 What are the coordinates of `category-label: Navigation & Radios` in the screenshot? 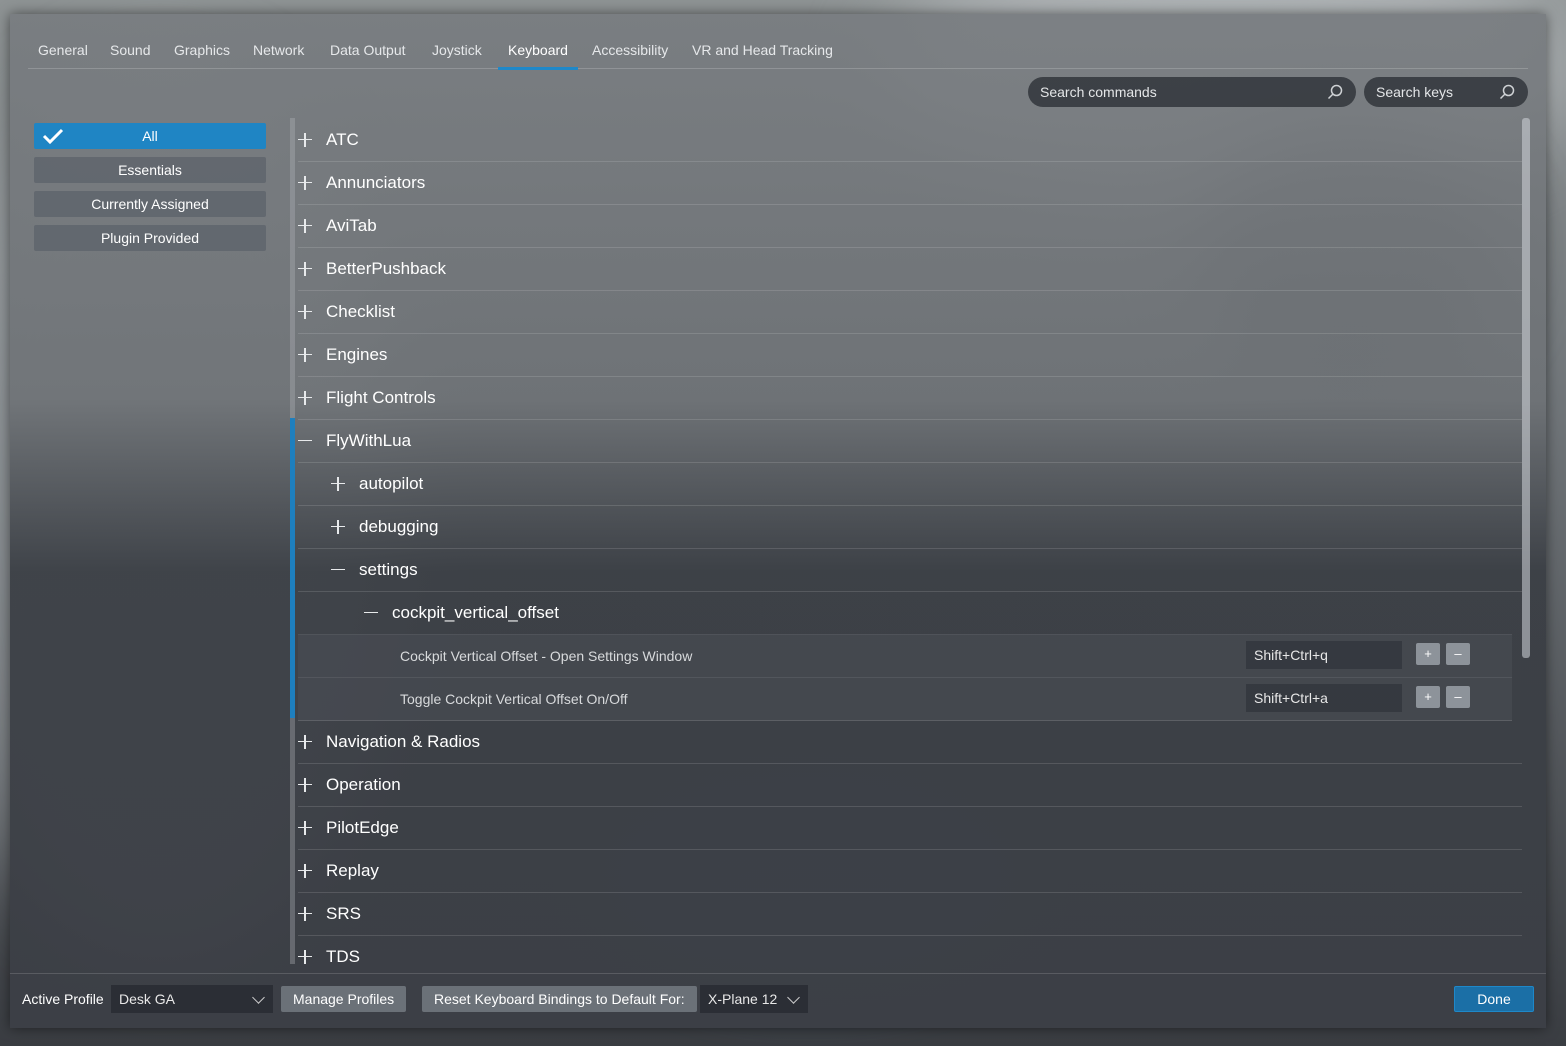 It's located at (403, 741).